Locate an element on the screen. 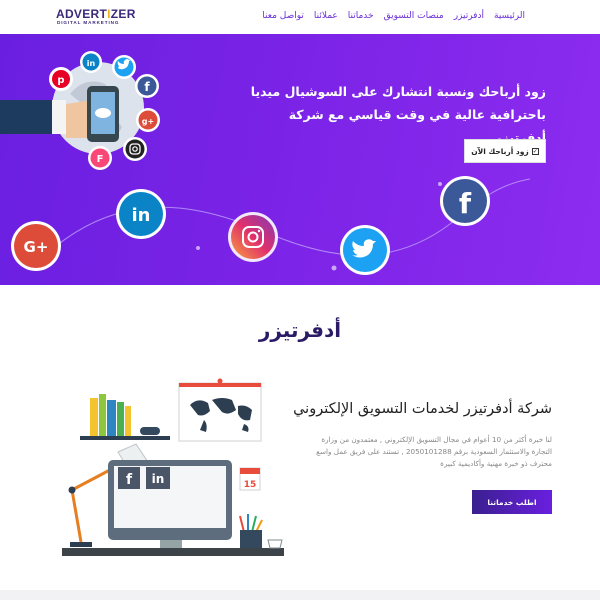  sleeve-icon is located at coordinates (26, 117).